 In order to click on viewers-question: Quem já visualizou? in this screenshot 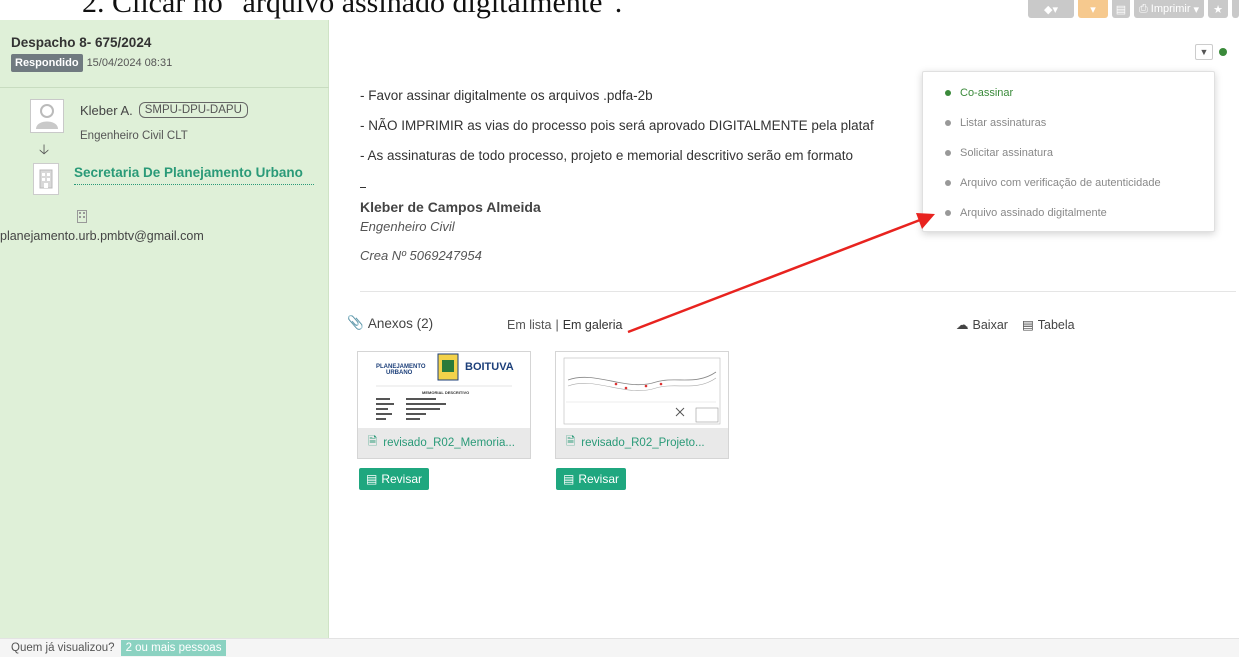, I will do `click(63, 648)`.